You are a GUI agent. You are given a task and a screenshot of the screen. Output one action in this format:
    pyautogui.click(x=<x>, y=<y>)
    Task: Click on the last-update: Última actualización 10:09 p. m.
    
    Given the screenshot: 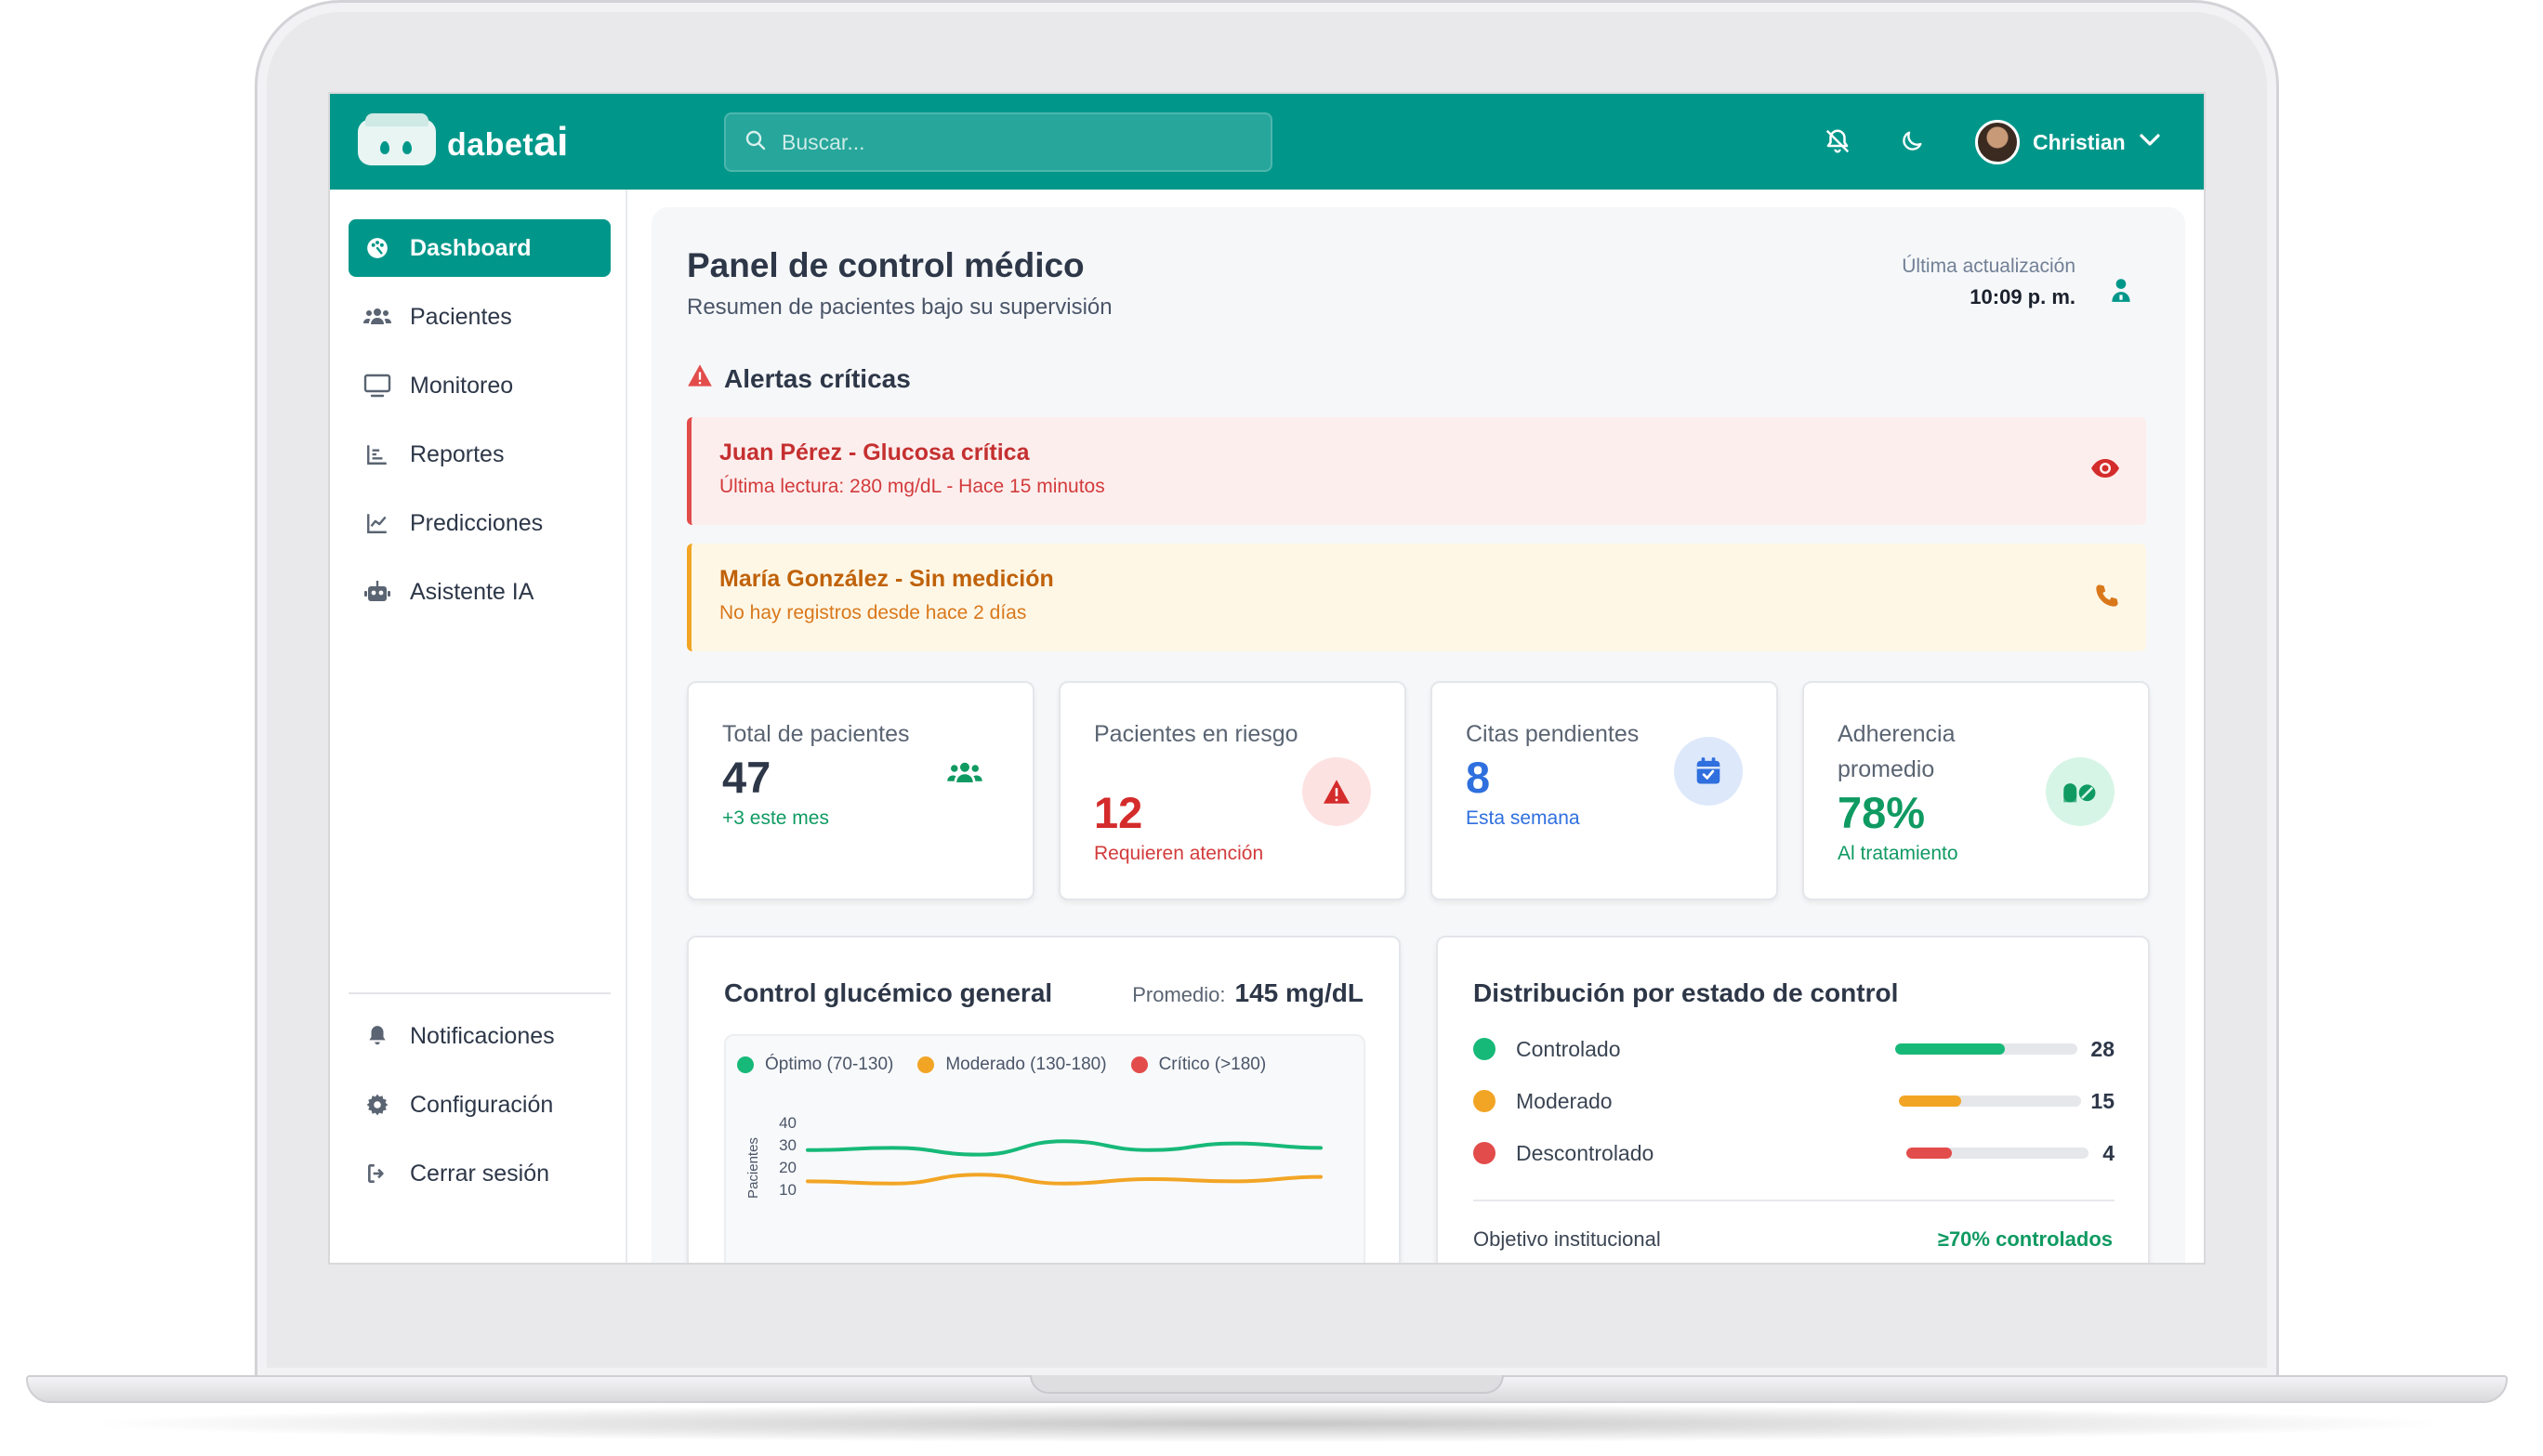 What is the action you would take?
    pyautogui.click(x=1988, y=282)
    